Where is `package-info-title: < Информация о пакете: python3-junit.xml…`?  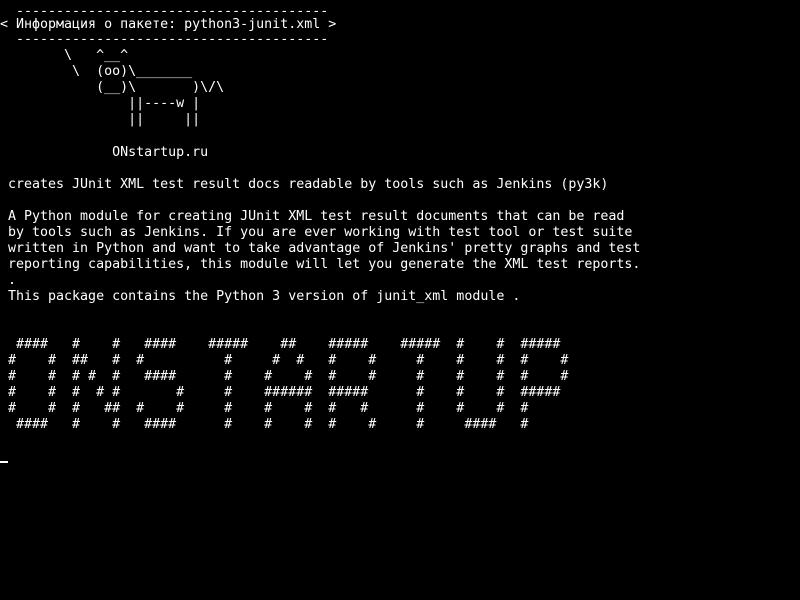
package-info-title: < Информация о пакете: python3-junit.xml… is located at coordinates (168, 24).